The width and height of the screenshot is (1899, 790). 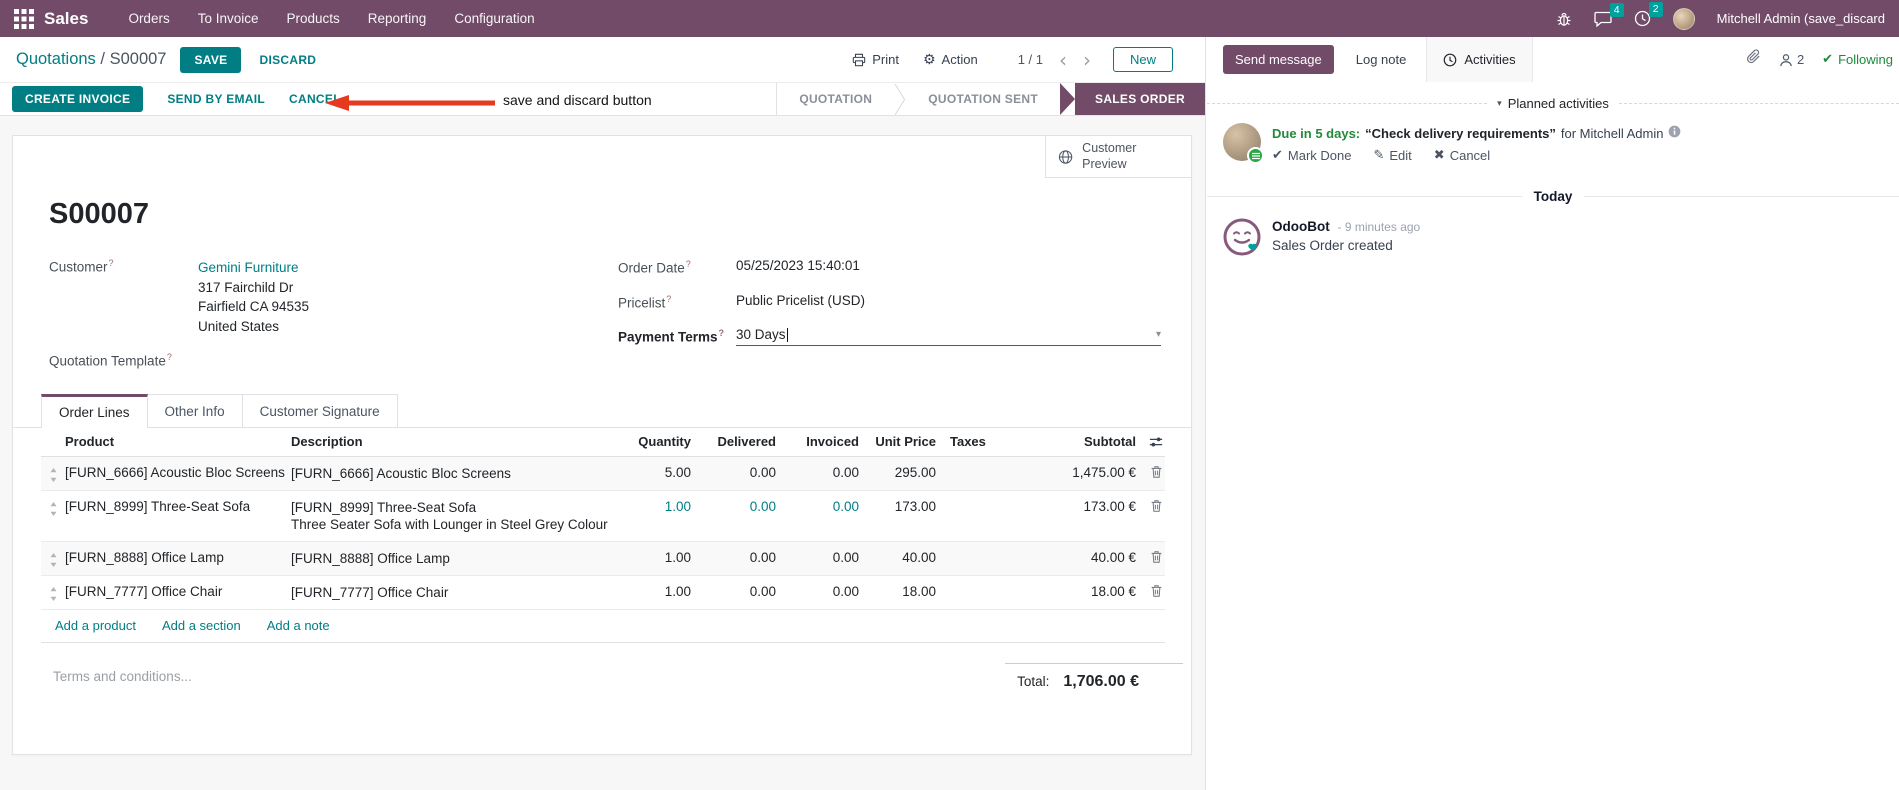 I want to click on print-button: Print, so click(x=875, y=59).